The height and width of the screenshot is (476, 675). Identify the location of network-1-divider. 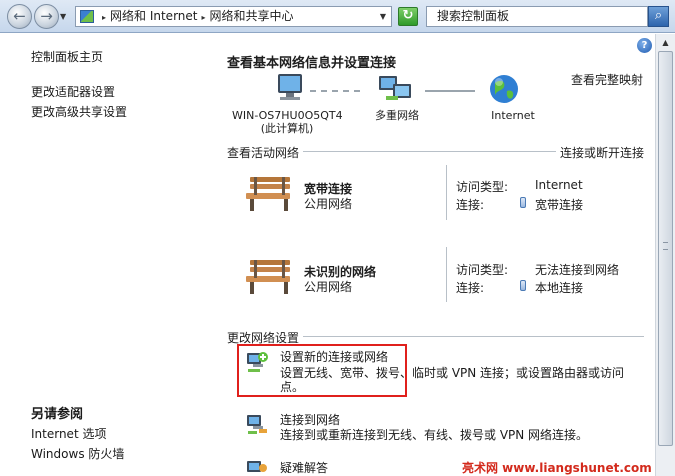
(446, 192).